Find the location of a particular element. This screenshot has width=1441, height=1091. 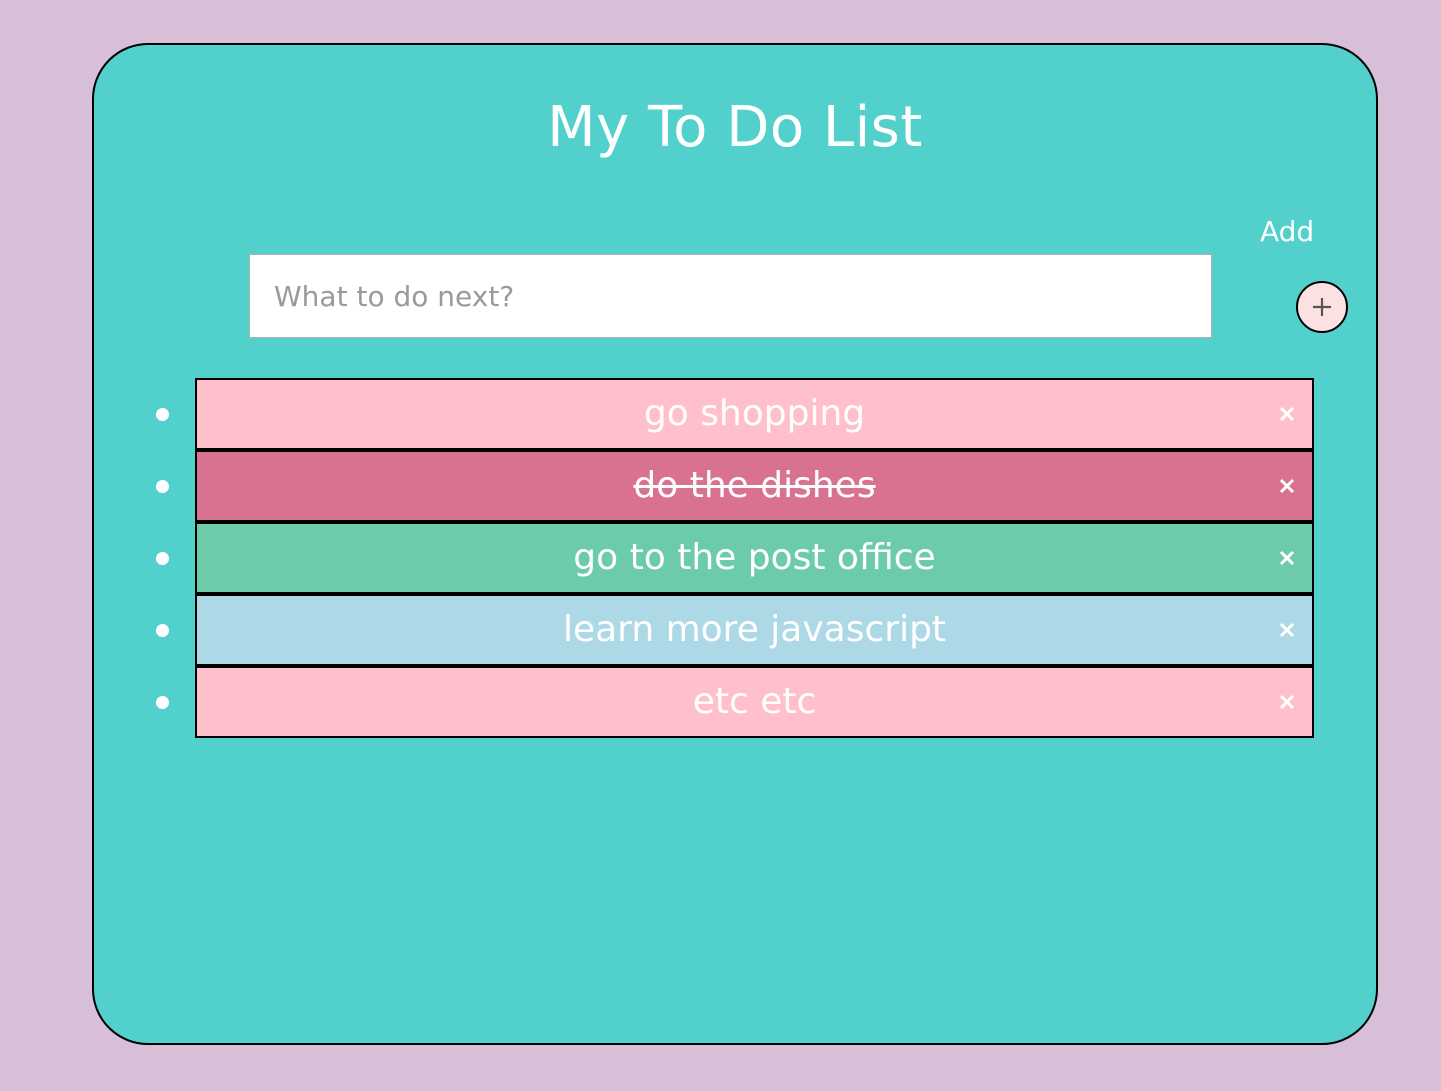

todo-text: go to the post office is located at coordinates (754, 557).